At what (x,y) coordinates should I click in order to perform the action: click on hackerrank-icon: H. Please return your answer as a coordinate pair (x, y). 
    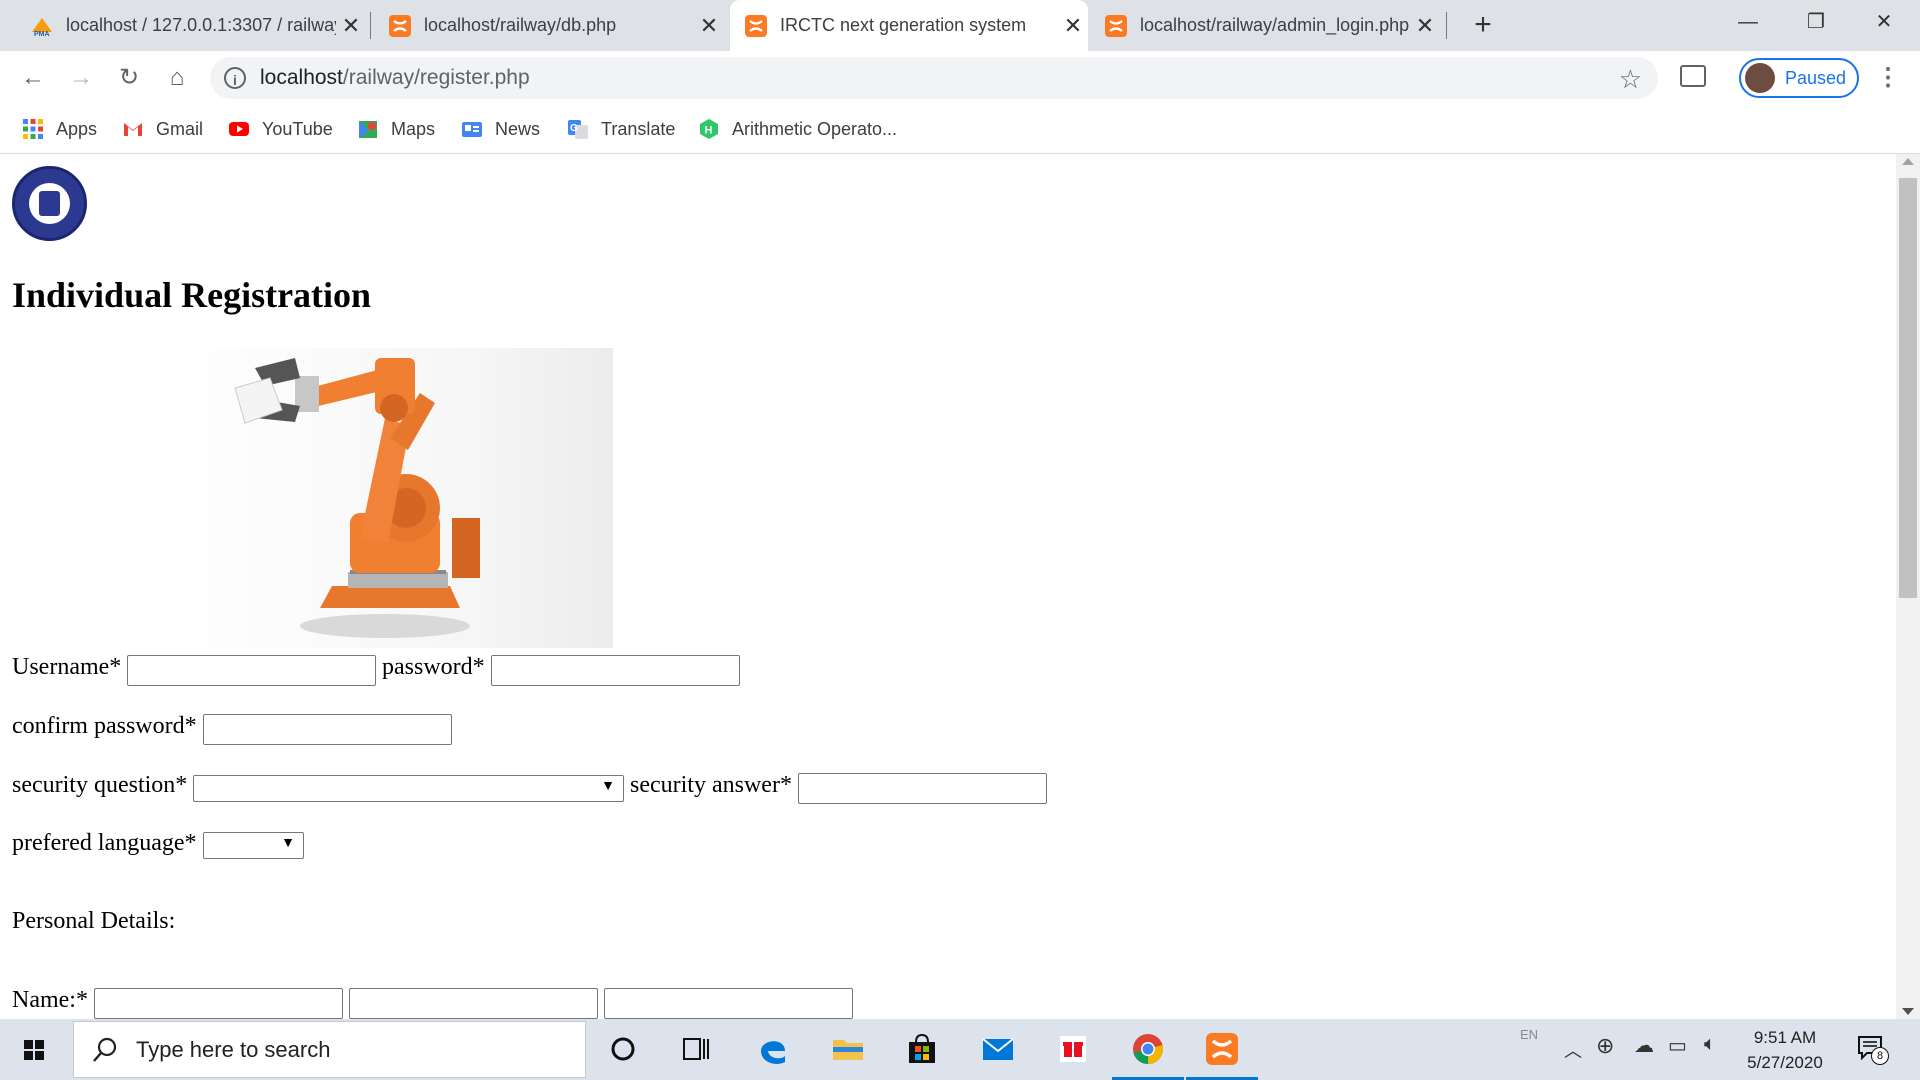
    Looking at the image, I should click on (709, 129).